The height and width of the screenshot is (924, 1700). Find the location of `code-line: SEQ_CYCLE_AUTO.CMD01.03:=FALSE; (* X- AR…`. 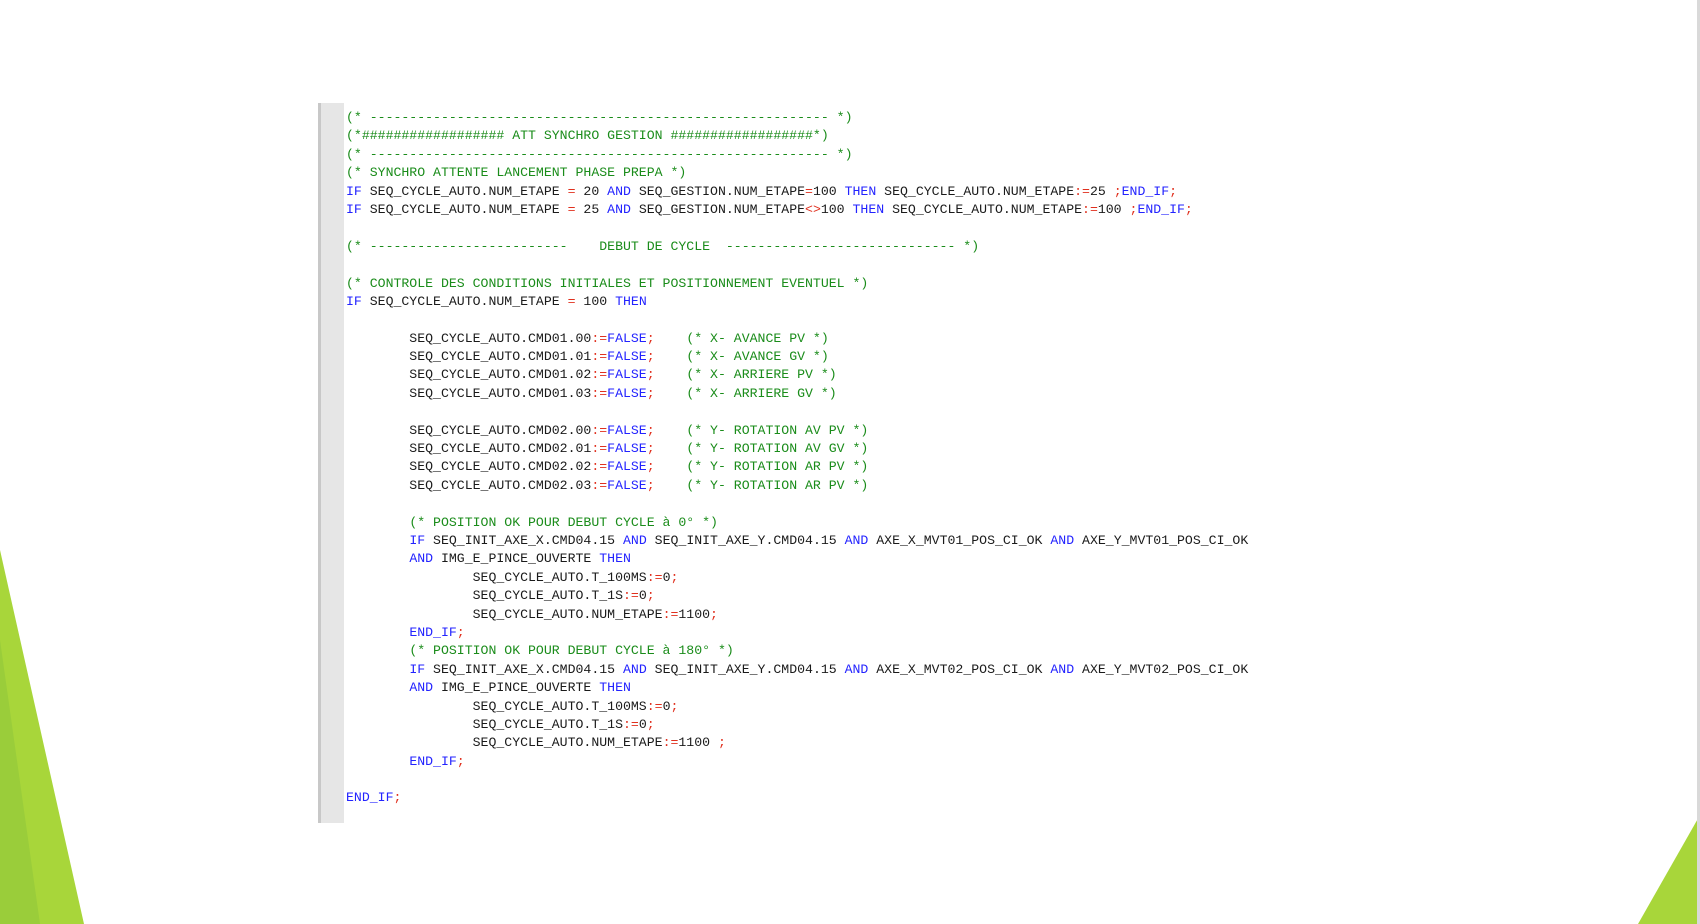

code-line: SEQ_CYCLE_AUTO.CMD01.03:=FALSE; (* X- AR… is located at coordinates (797, 394).